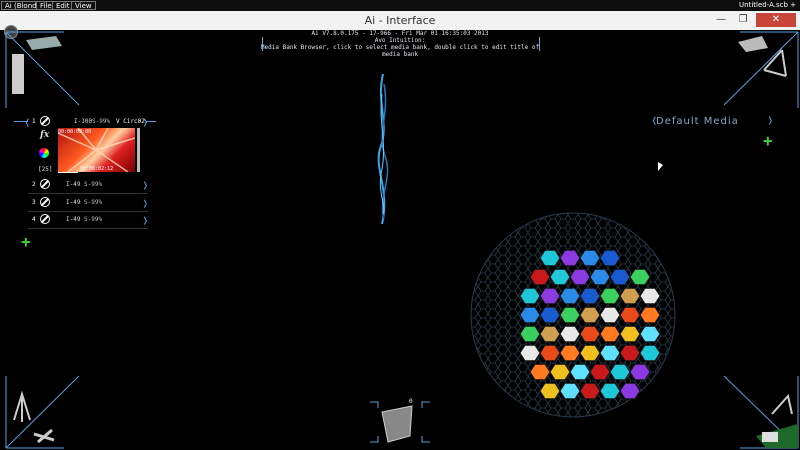 The image size is (800, 450). I want to click on media-next-chevron: ❭, so click(770, 120).